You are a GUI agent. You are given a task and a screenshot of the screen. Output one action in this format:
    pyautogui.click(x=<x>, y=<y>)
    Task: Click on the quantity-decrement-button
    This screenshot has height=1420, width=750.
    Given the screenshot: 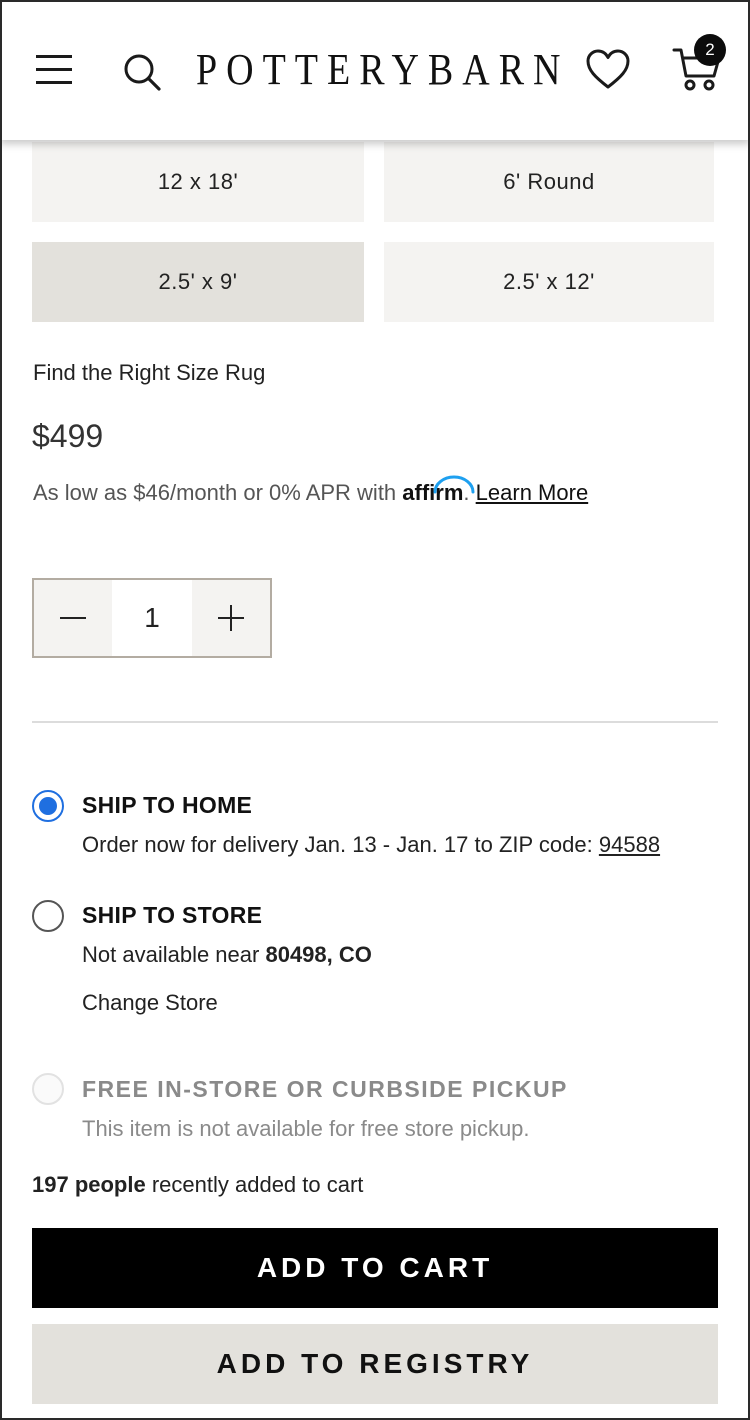 What is the action you would take?
    pyautogui.click(x=73, y=618)
    